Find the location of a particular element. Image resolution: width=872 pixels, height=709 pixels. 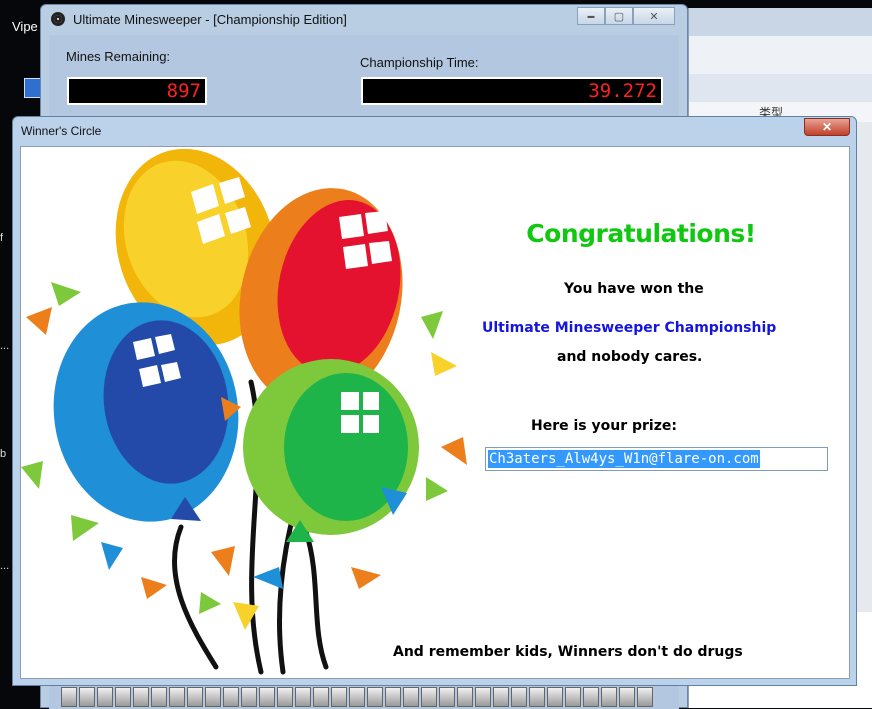

prize-label: Here is your prize: is located at coordinates (604, 426).